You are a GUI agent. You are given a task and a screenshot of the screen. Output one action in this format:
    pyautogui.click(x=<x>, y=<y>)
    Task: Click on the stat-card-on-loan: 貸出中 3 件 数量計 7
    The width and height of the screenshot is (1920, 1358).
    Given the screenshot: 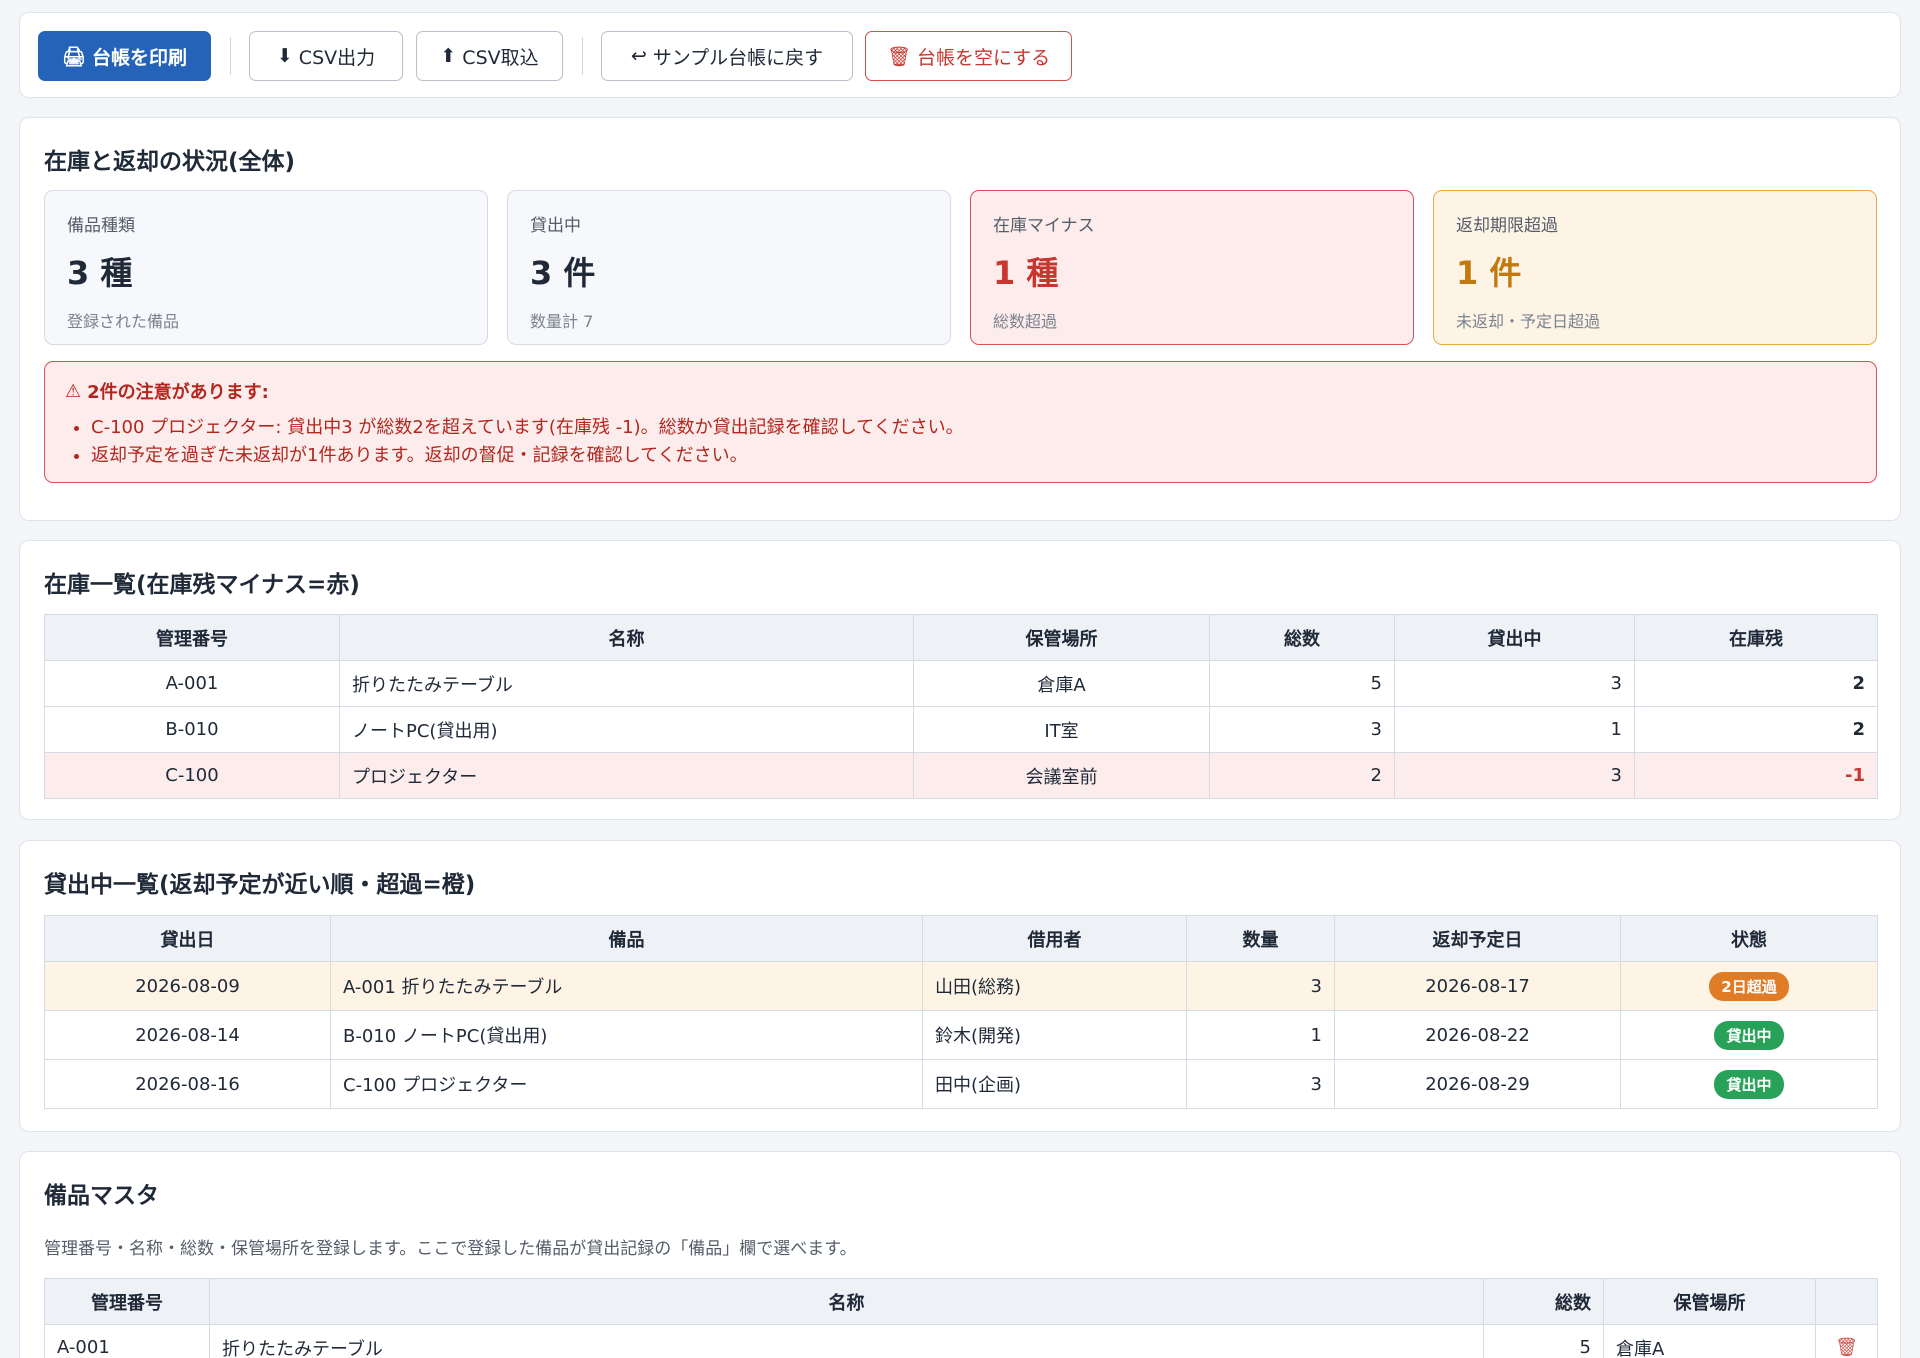 What is the action you would take?
    pyautogui.click(x=729, y=267)
    